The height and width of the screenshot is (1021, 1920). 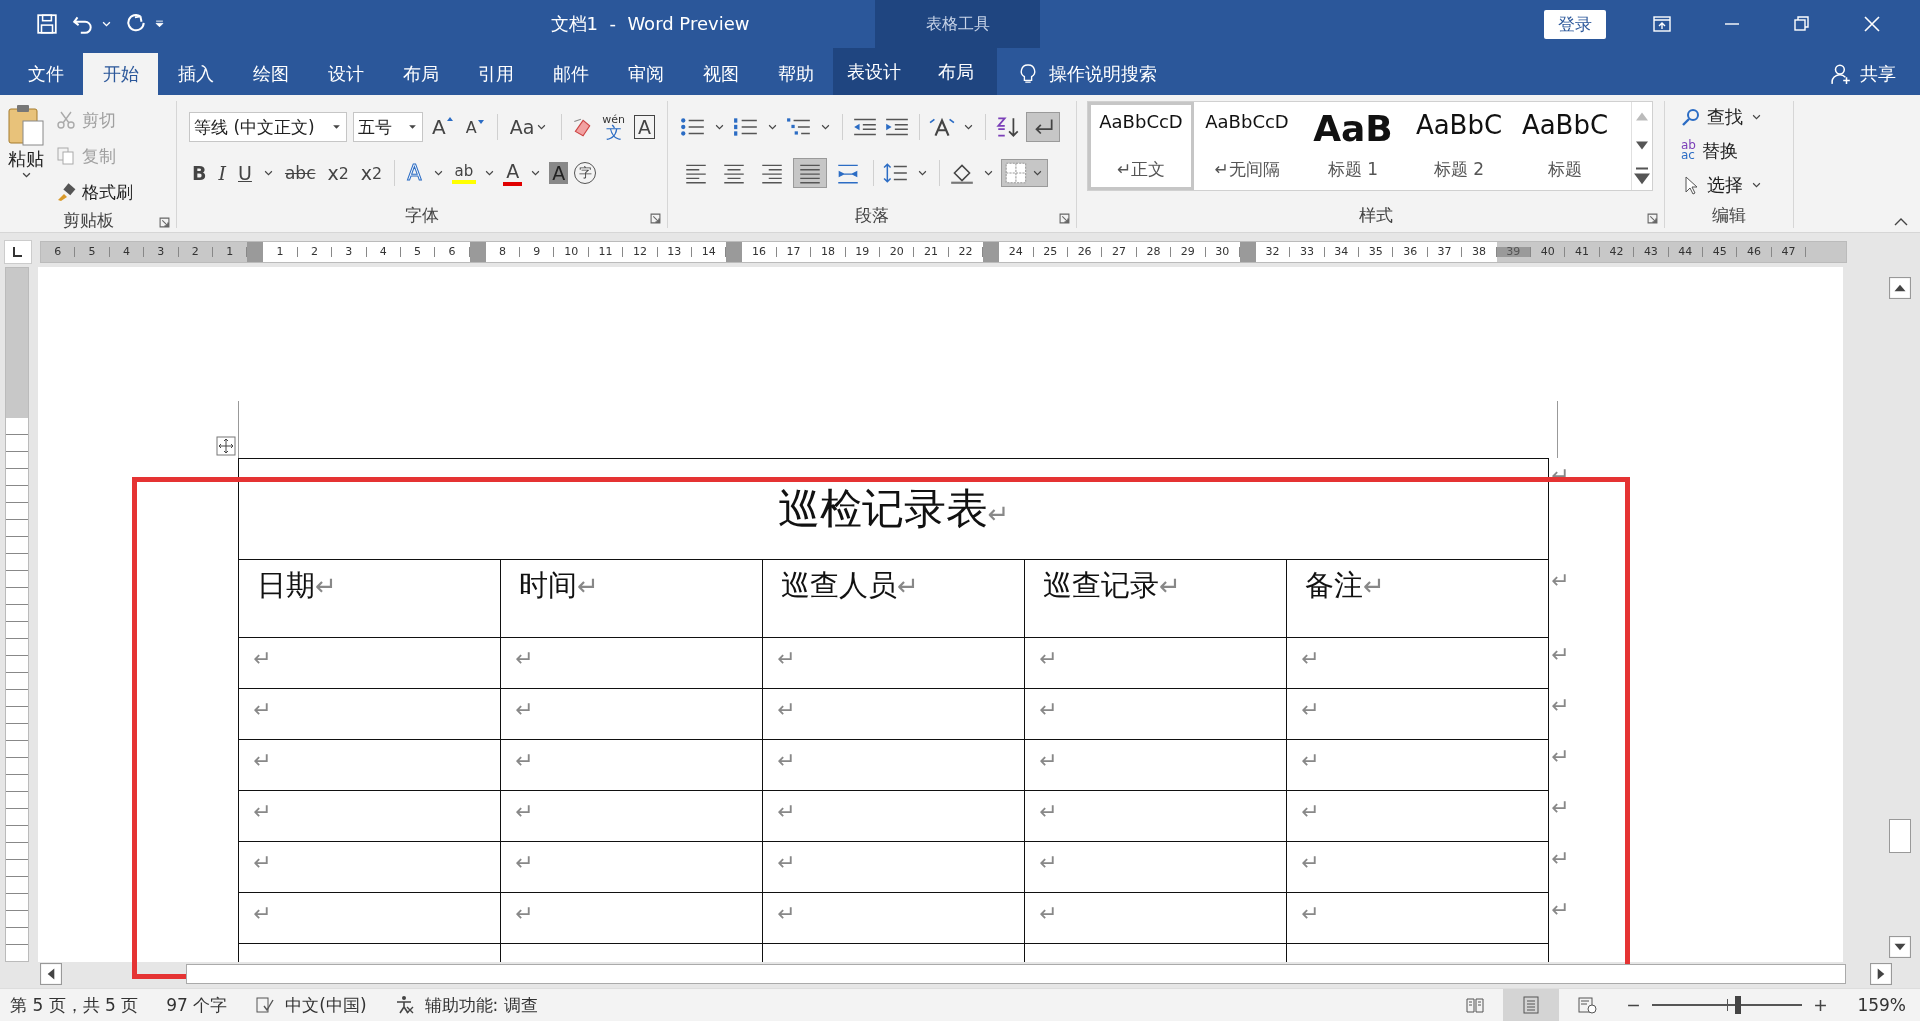 What do you see at coordinates (896, 173) in the screenshot?
I see `line-spacing-icon` at bounding box center [896, 173].